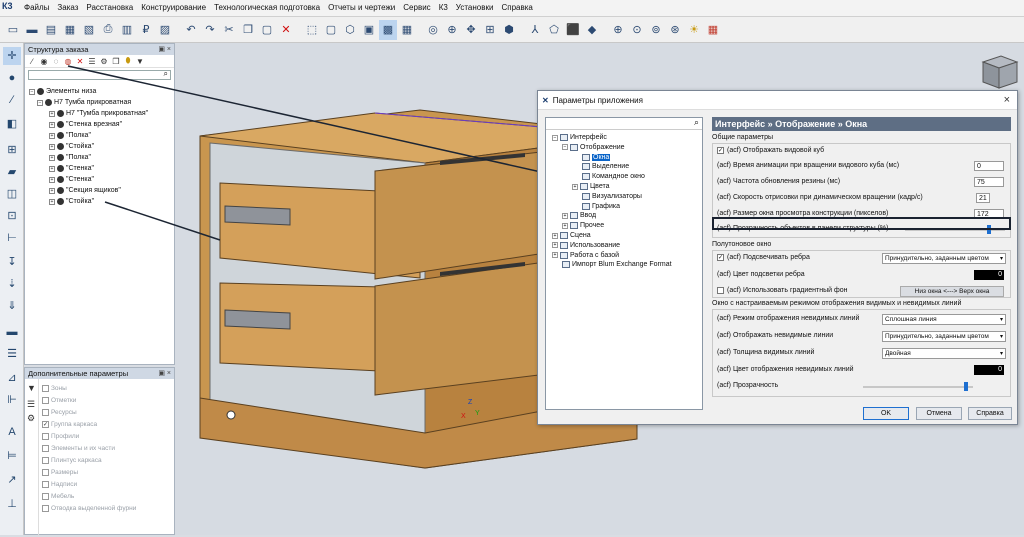  I want to click on zoom-fit-icon: ⊛, so click(675, 30).